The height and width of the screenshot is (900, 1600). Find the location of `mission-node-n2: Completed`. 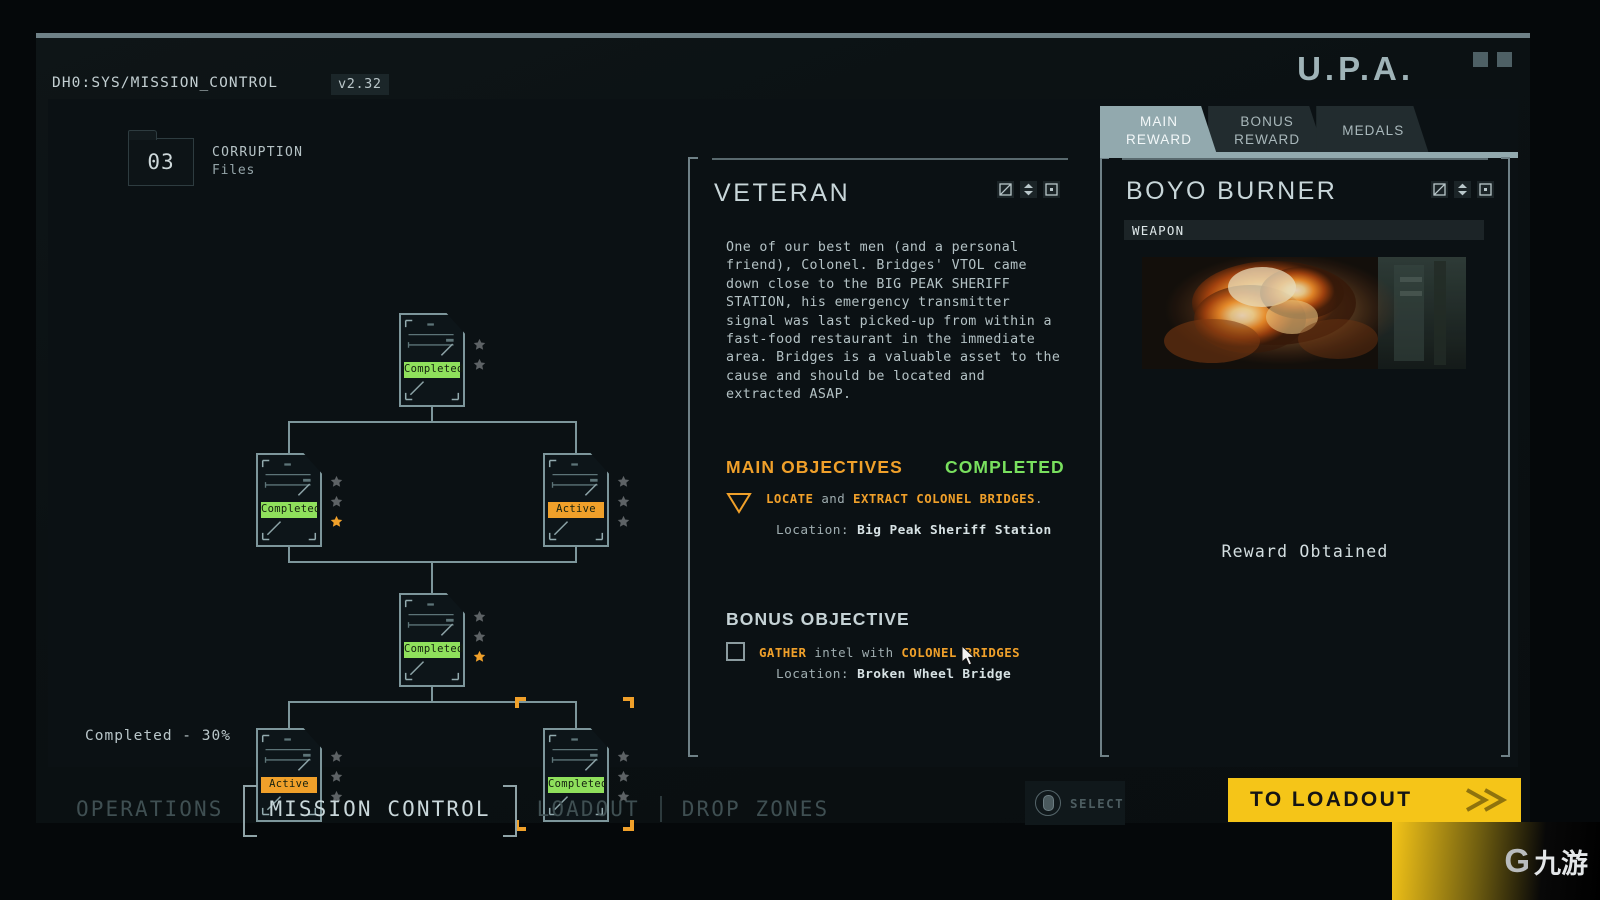

mission-node-n2: Completed is located at coordinates (289, 500).